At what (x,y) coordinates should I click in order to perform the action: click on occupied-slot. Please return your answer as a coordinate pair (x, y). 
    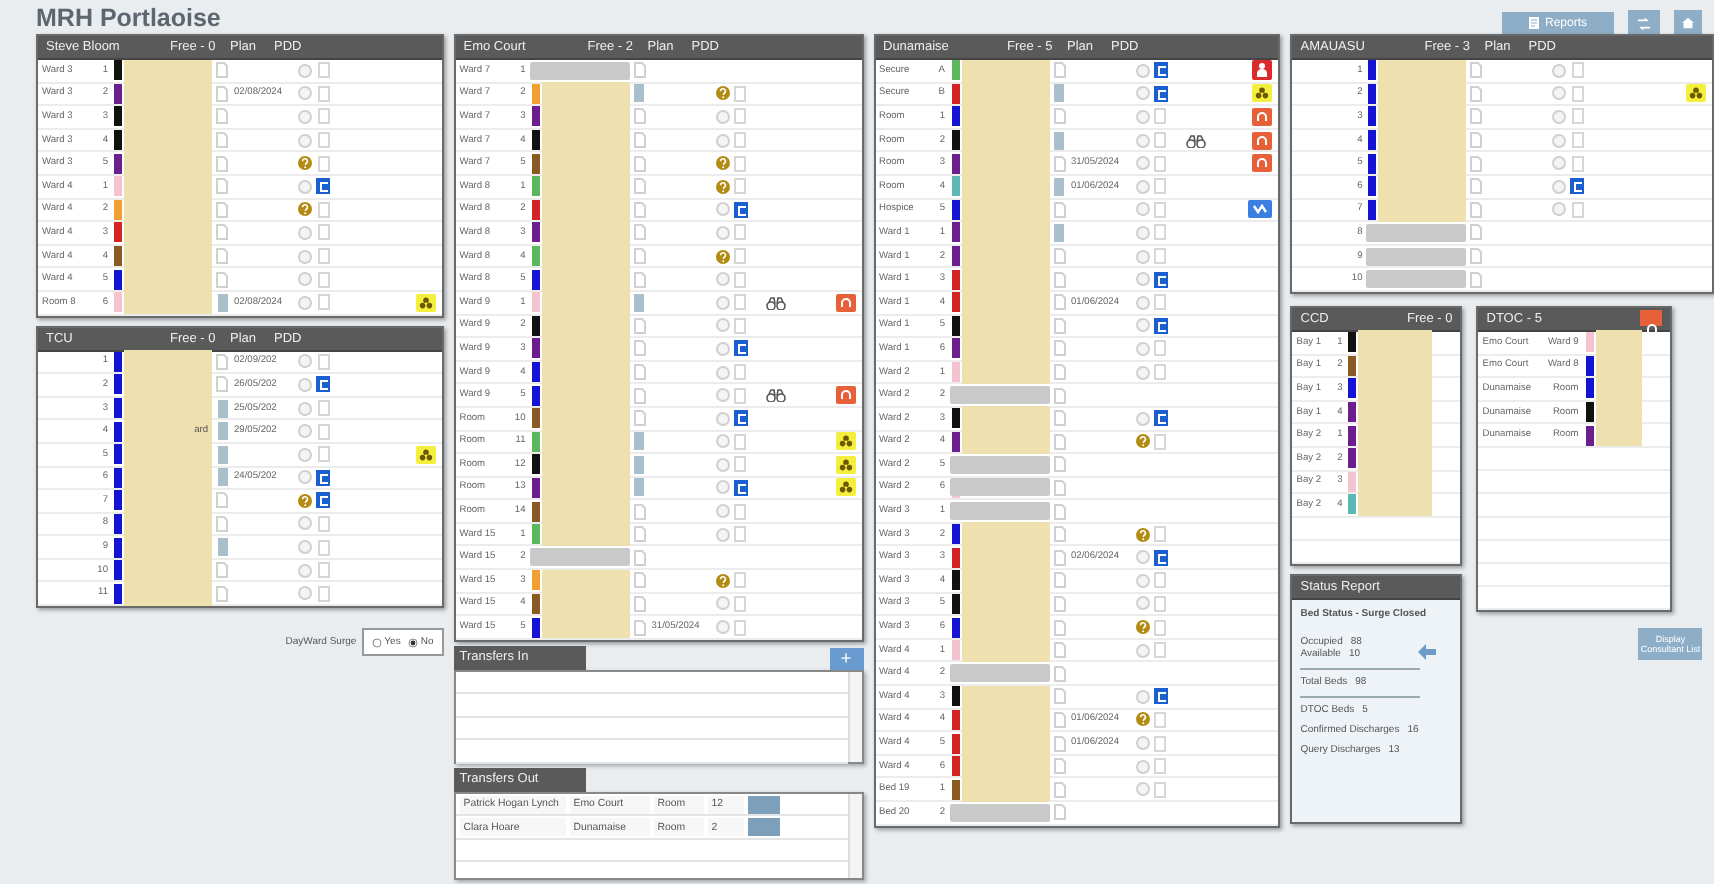
    Looking at the image, I should click on (168, 71).